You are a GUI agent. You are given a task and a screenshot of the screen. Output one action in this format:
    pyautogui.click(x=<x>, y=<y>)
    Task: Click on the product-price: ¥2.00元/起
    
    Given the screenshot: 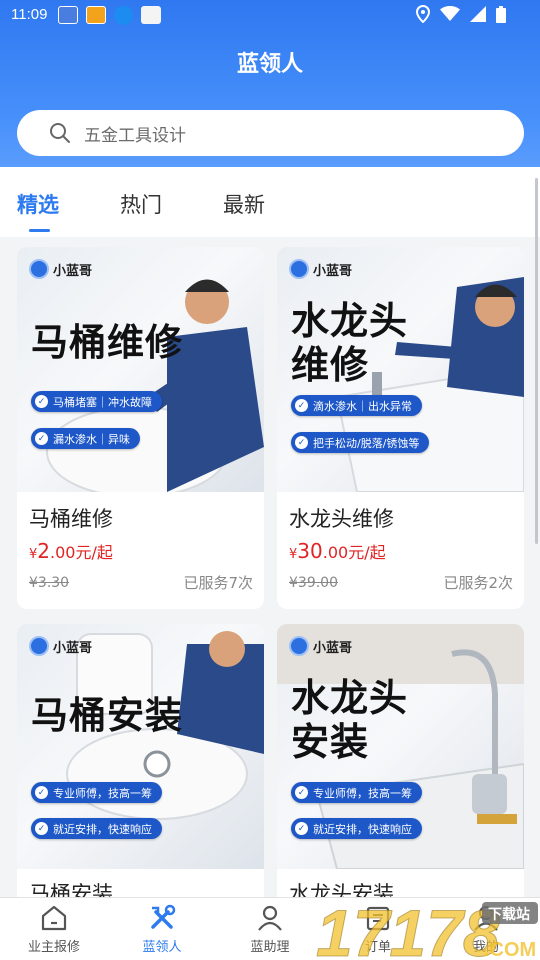 What is the action you would take?
    pyautogui.click(x=71, y=551)
    